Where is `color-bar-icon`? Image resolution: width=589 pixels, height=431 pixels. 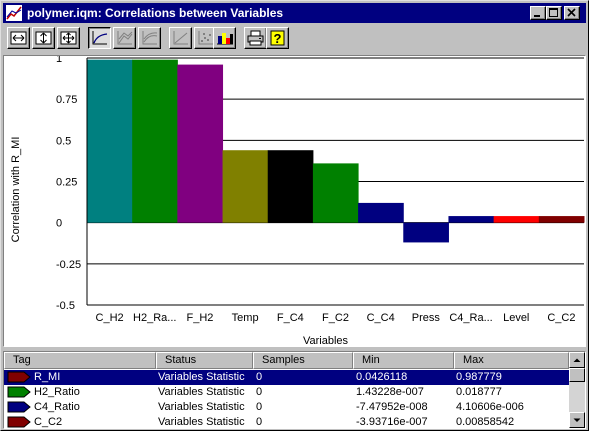
color-bar-icon is located at coordinates (225, 39).